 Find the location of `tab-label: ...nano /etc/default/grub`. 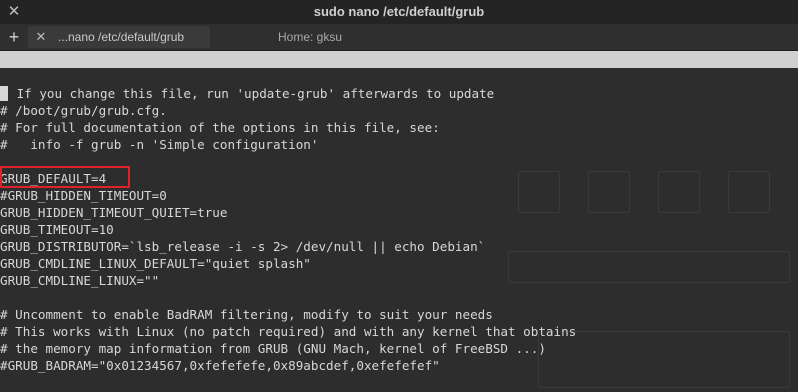

tab-label: ...nano /etc/default/grub is located at coordinates (121, 37).